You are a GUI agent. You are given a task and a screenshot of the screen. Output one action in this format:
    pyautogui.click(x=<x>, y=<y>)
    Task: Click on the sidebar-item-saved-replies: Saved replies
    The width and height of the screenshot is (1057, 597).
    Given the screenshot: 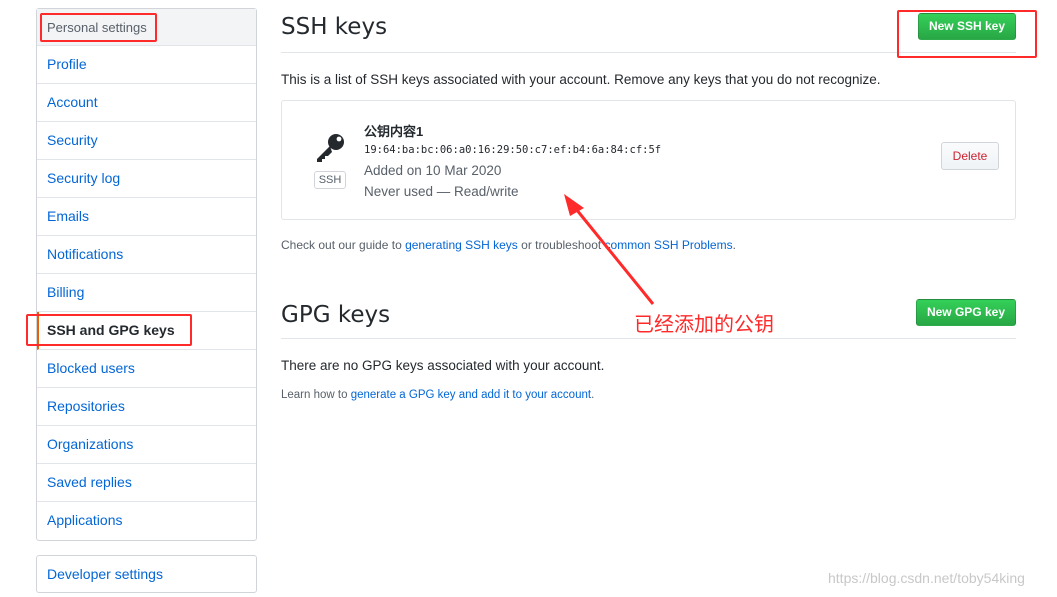 What is the action you would take?
    pyautogui.click(x=146, y=483)
    